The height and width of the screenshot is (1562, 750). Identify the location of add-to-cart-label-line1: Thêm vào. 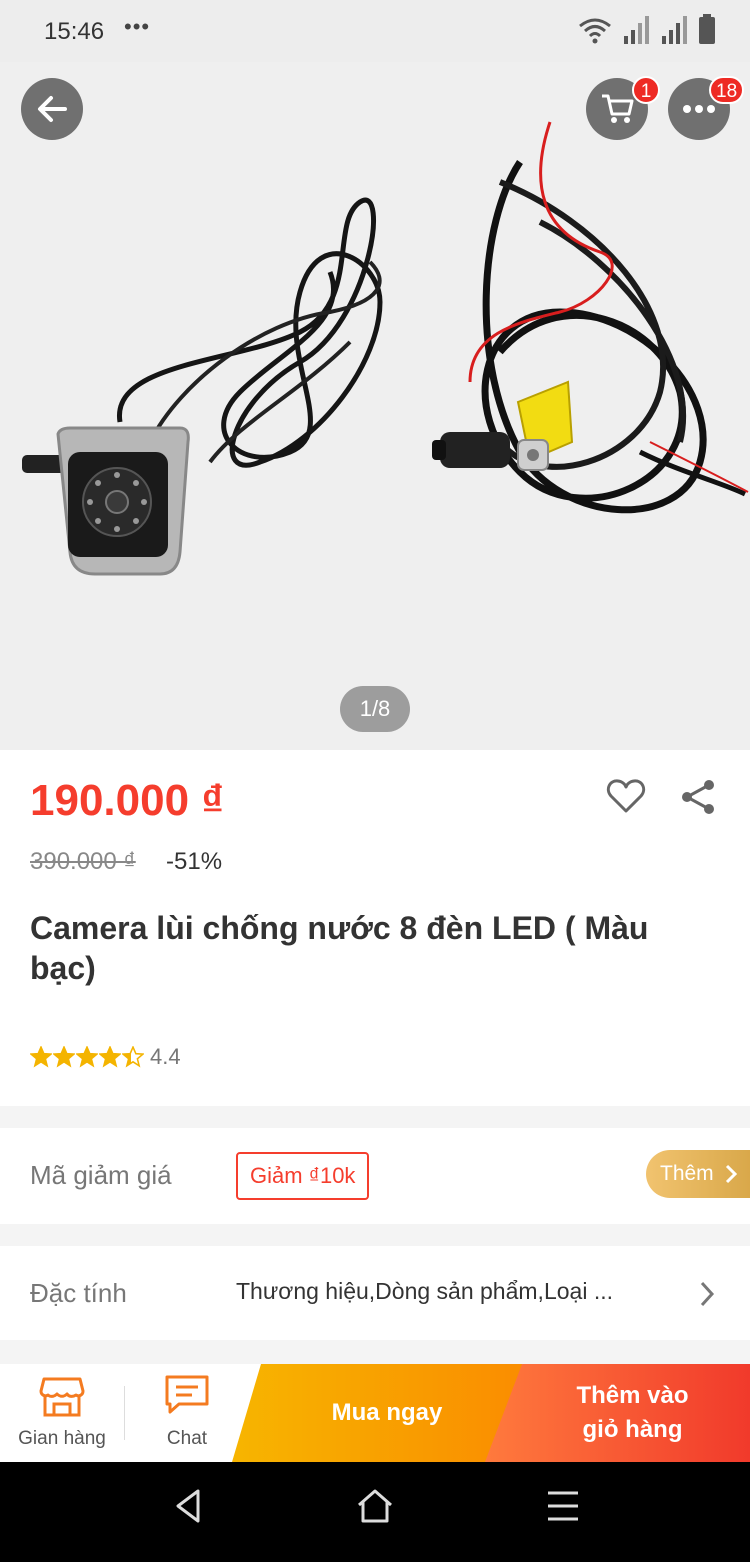
(632, 1395).